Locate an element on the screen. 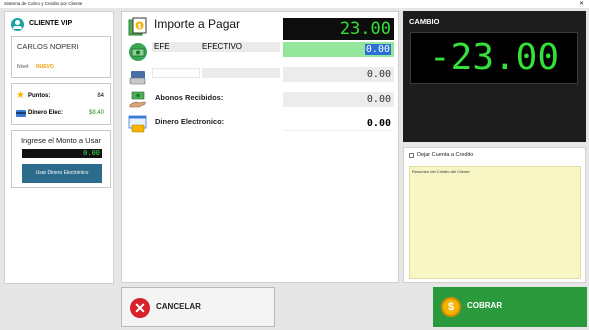 The height and width of the screenshot is (330, 589). customer-header: CLIENTE VIP is located at coordinates (61, 25).